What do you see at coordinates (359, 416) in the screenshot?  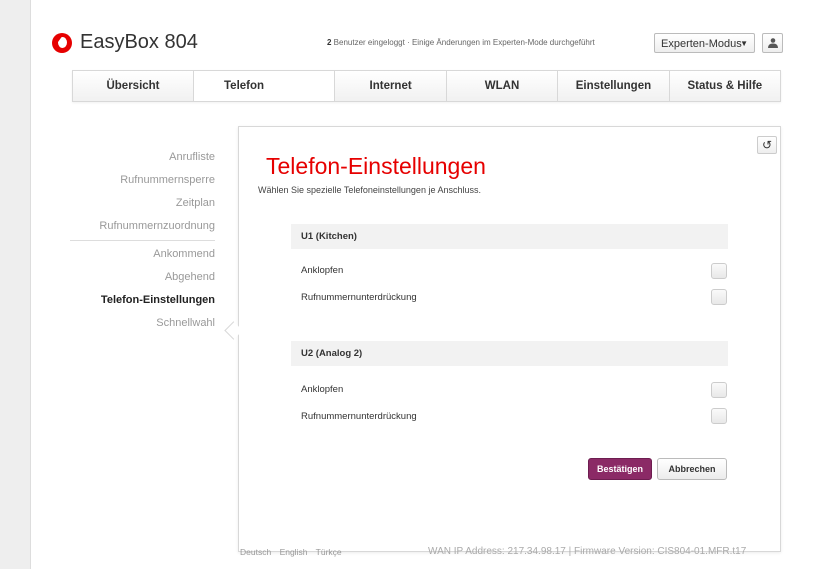 I see `row-label-u2-unterdrueckung: Rufnummernunterdrückung` at bounding box center [359, 416].